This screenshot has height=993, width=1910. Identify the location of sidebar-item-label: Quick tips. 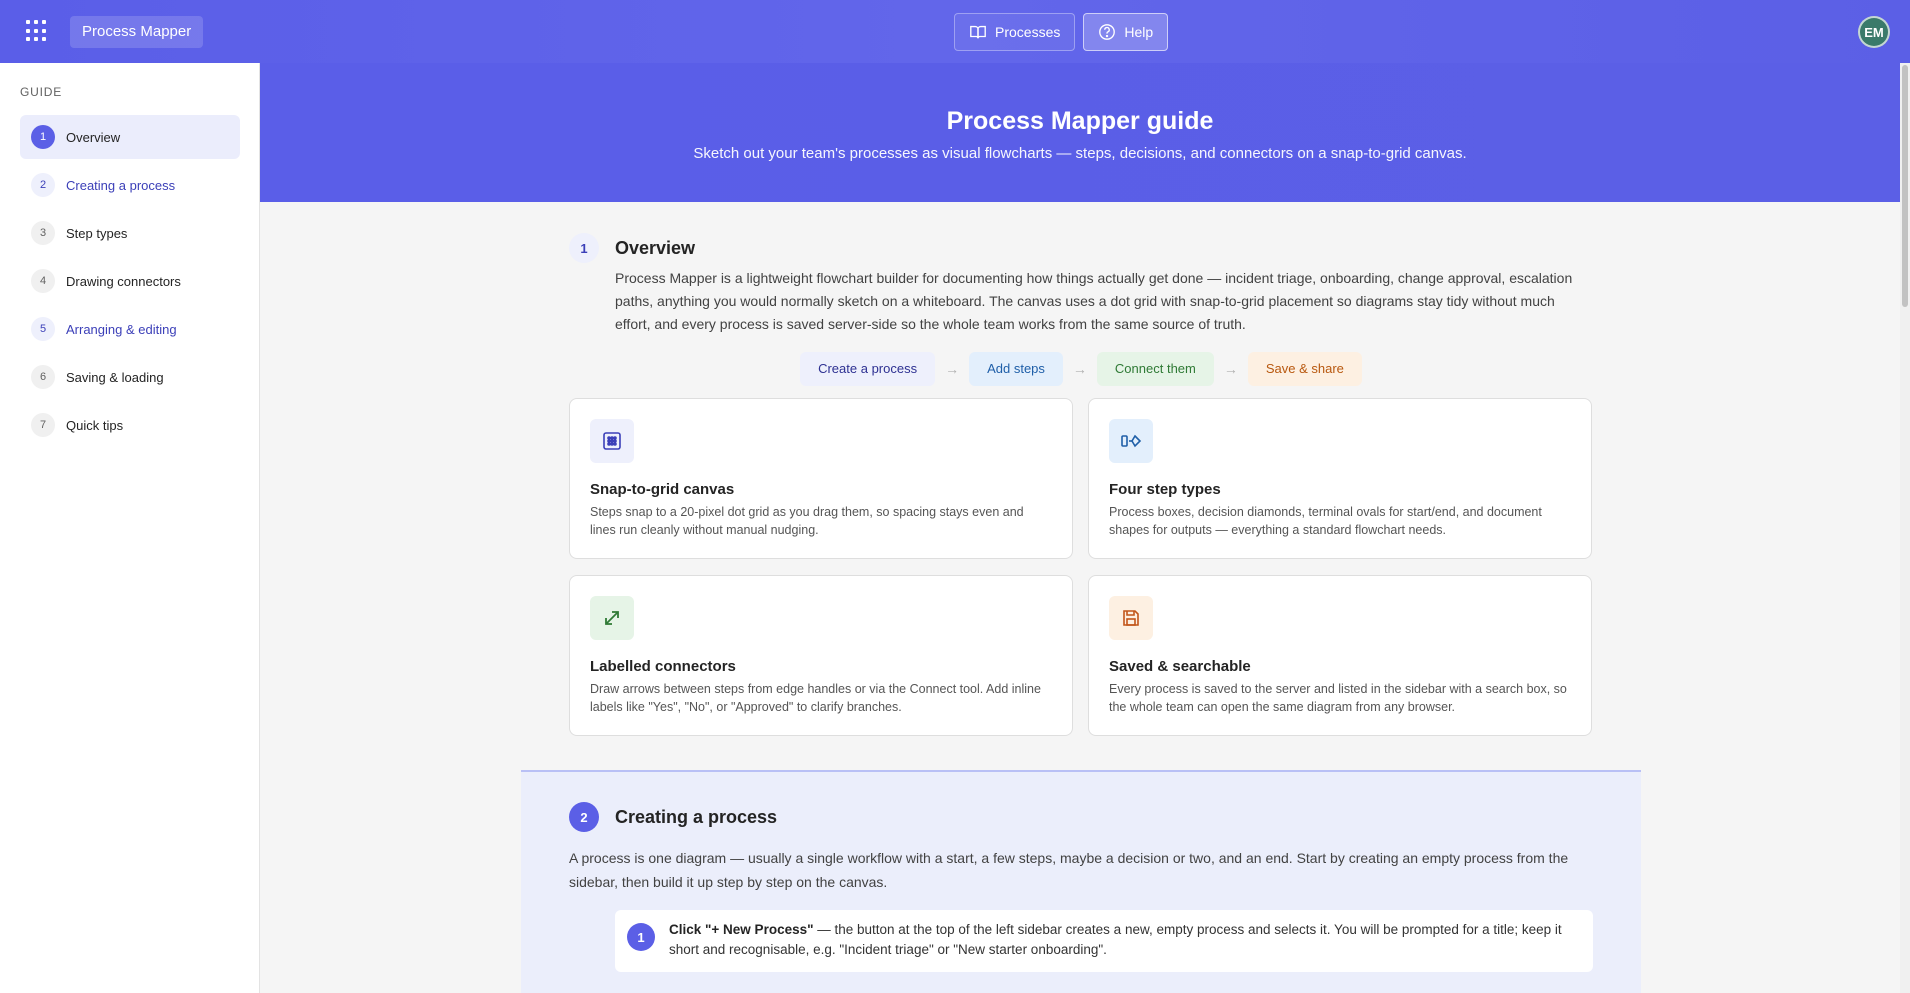
(95, 425).